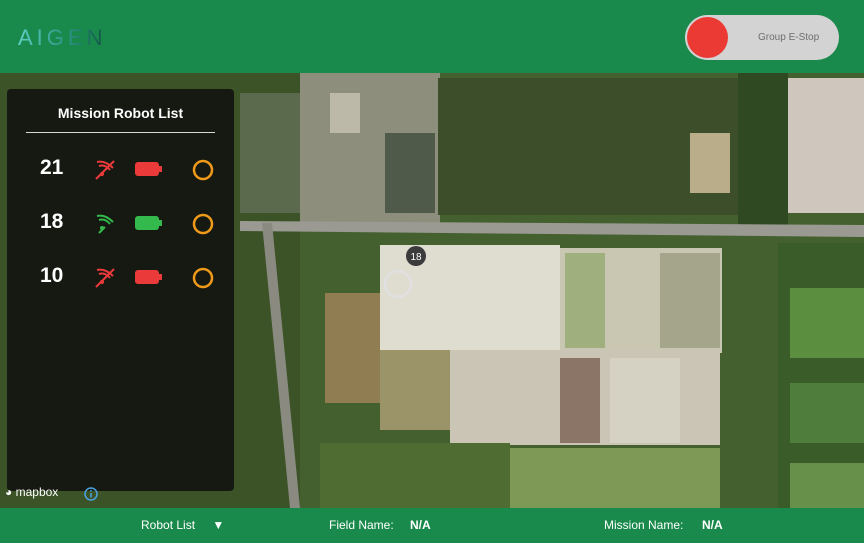 The image size is (864, 543). I want to click on top-bar: AIGEN Group E-Stop, so click(432, 36).